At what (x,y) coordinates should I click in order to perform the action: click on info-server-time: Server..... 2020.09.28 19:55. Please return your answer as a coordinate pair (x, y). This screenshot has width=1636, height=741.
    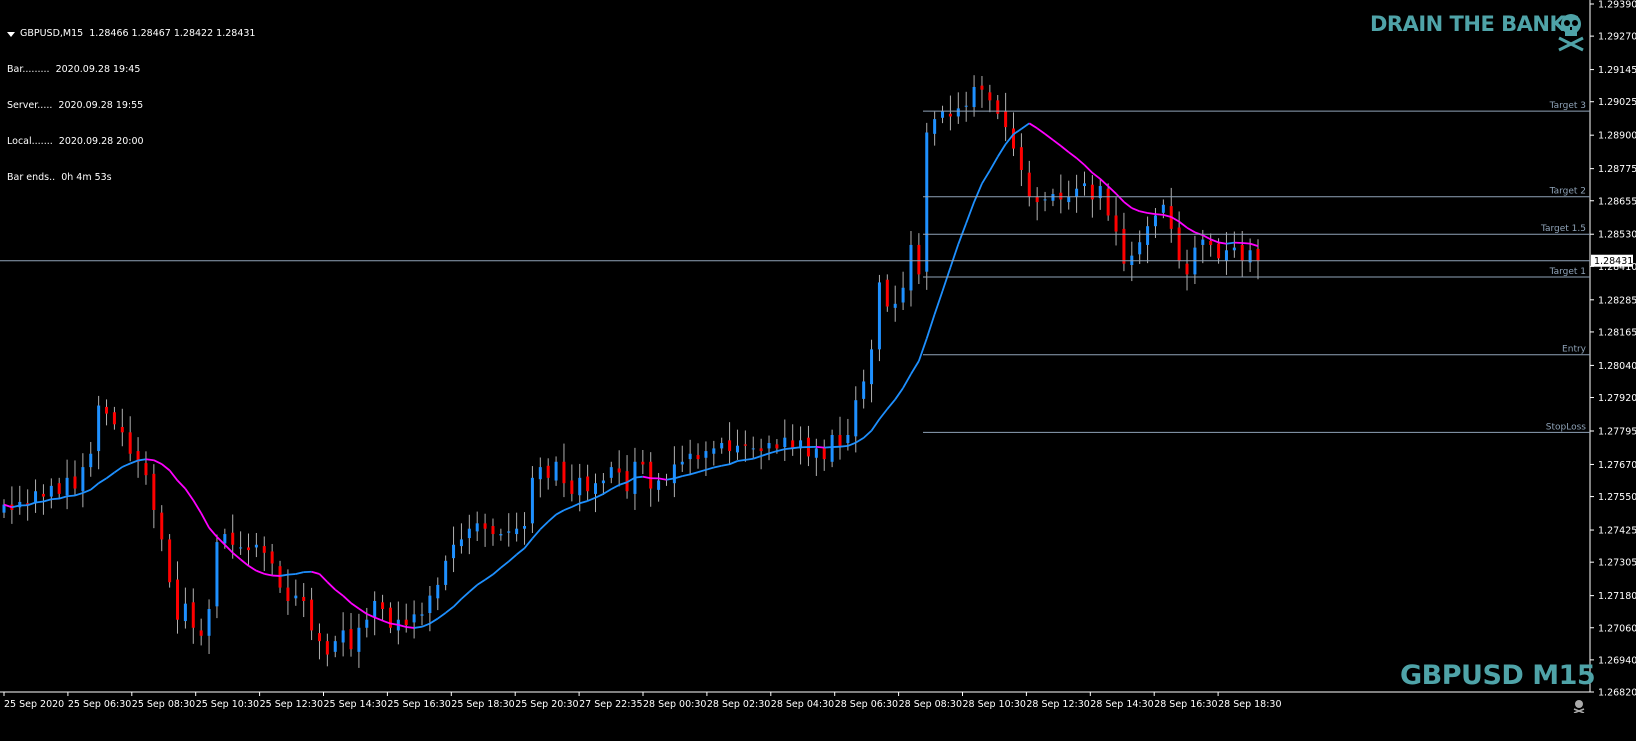
    Looking at the image, I should click on (75, 105).